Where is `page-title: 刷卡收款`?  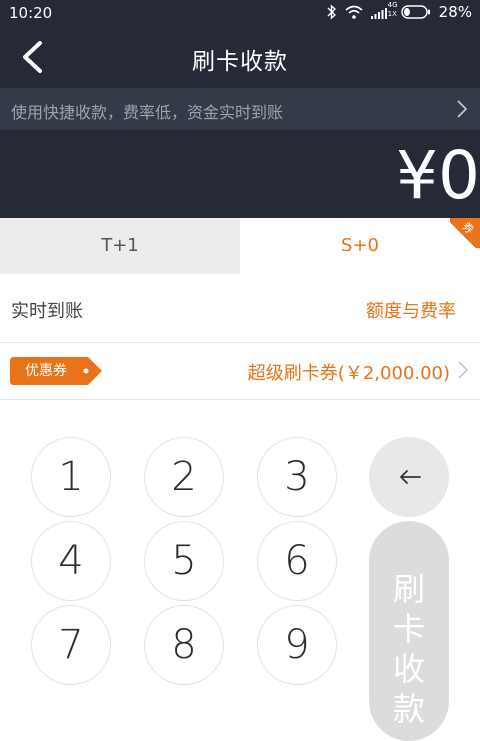 page-title: 刷卡收款 is located at coordinates (240, 62).